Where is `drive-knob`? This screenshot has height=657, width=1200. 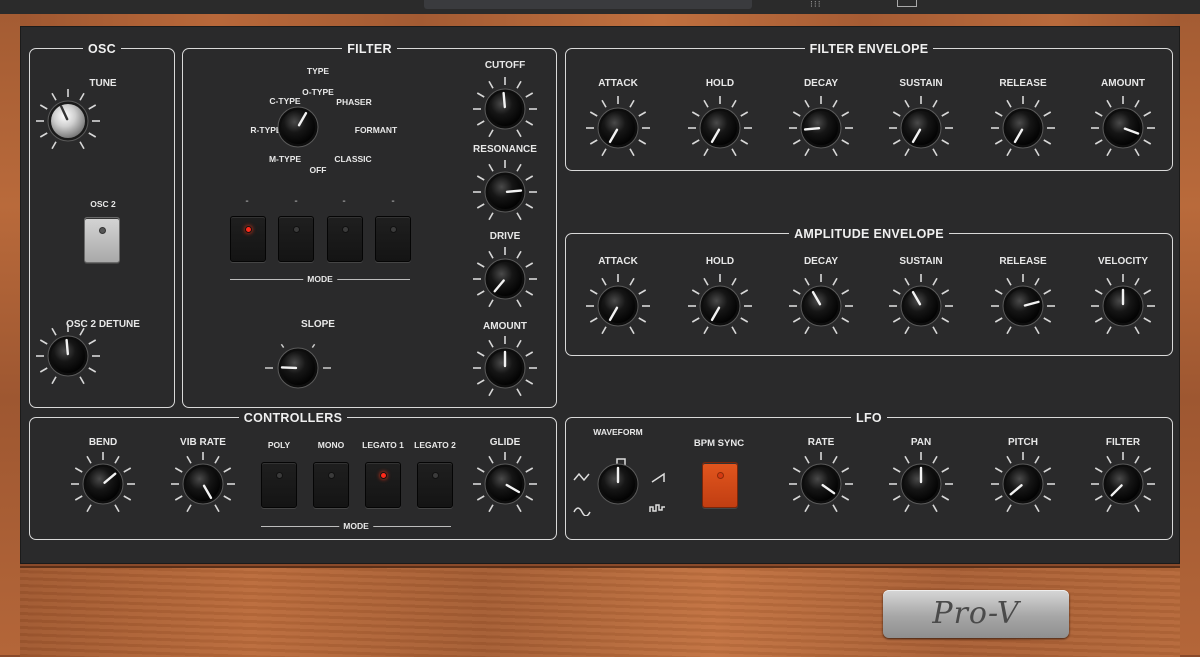
drive-knob is located at coordinates (505, 279).